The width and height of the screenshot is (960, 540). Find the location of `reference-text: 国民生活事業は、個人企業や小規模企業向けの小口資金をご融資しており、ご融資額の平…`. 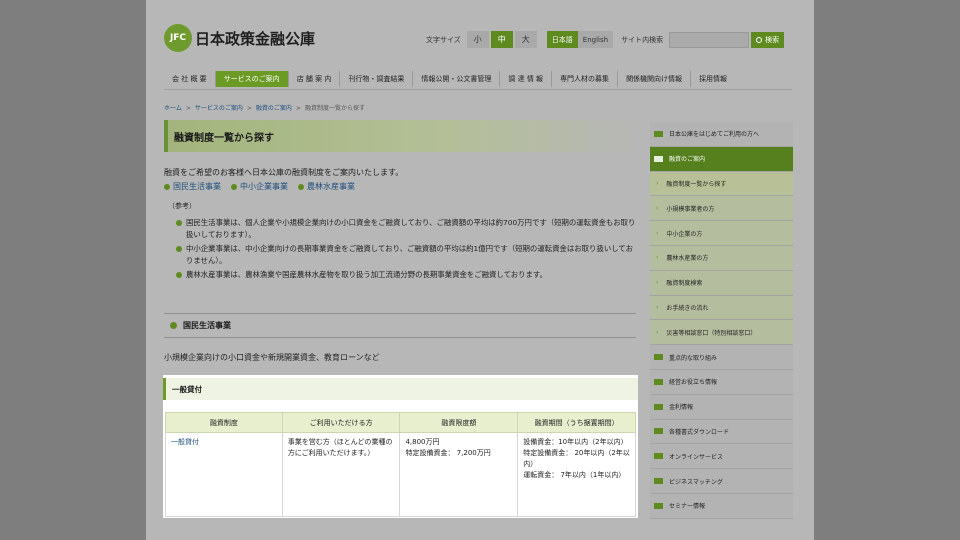

reference-text: 国民生活事業は、個人企業や小規模企業向けの小口資金をご融資しており、ご融資額の平… is located at coordinates (411, 229).